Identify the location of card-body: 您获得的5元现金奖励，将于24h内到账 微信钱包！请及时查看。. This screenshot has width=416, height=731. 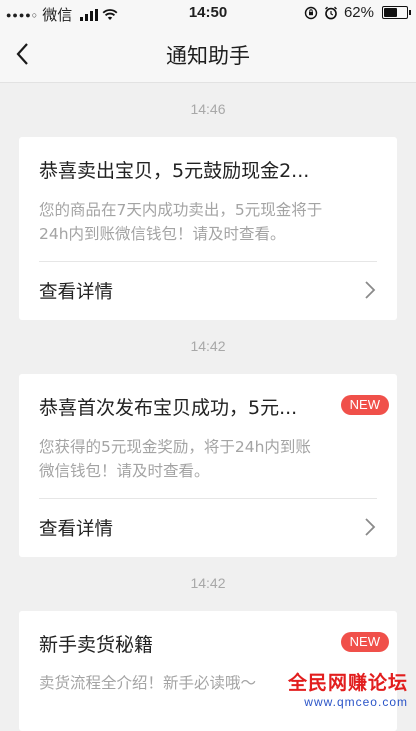
(209, 459).